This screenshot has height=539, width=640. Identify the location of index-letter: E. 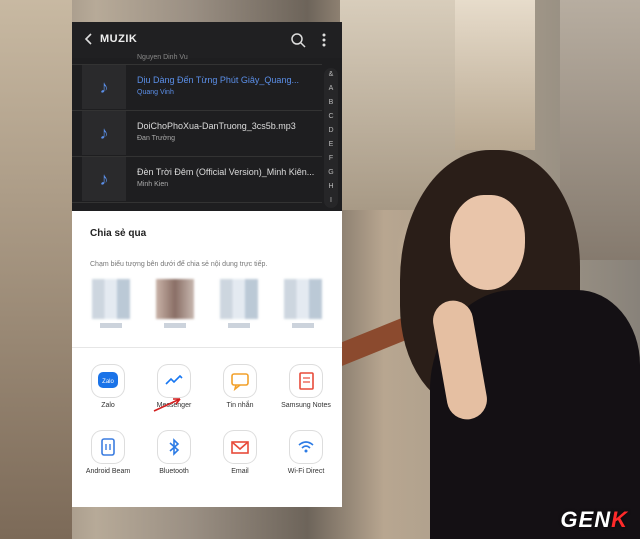
(331, 145).